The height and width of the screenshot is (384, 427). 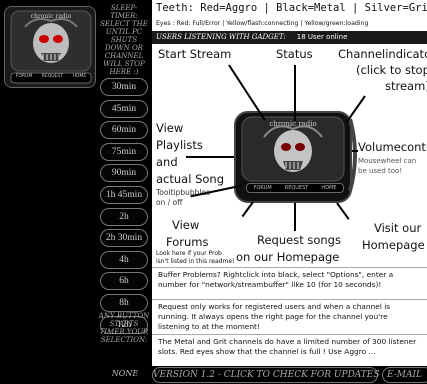 What do you see at coordinates (187, 242) in the screenshot?
I see `label-view-forums-2: Forums` at bounding box center [187, 242].